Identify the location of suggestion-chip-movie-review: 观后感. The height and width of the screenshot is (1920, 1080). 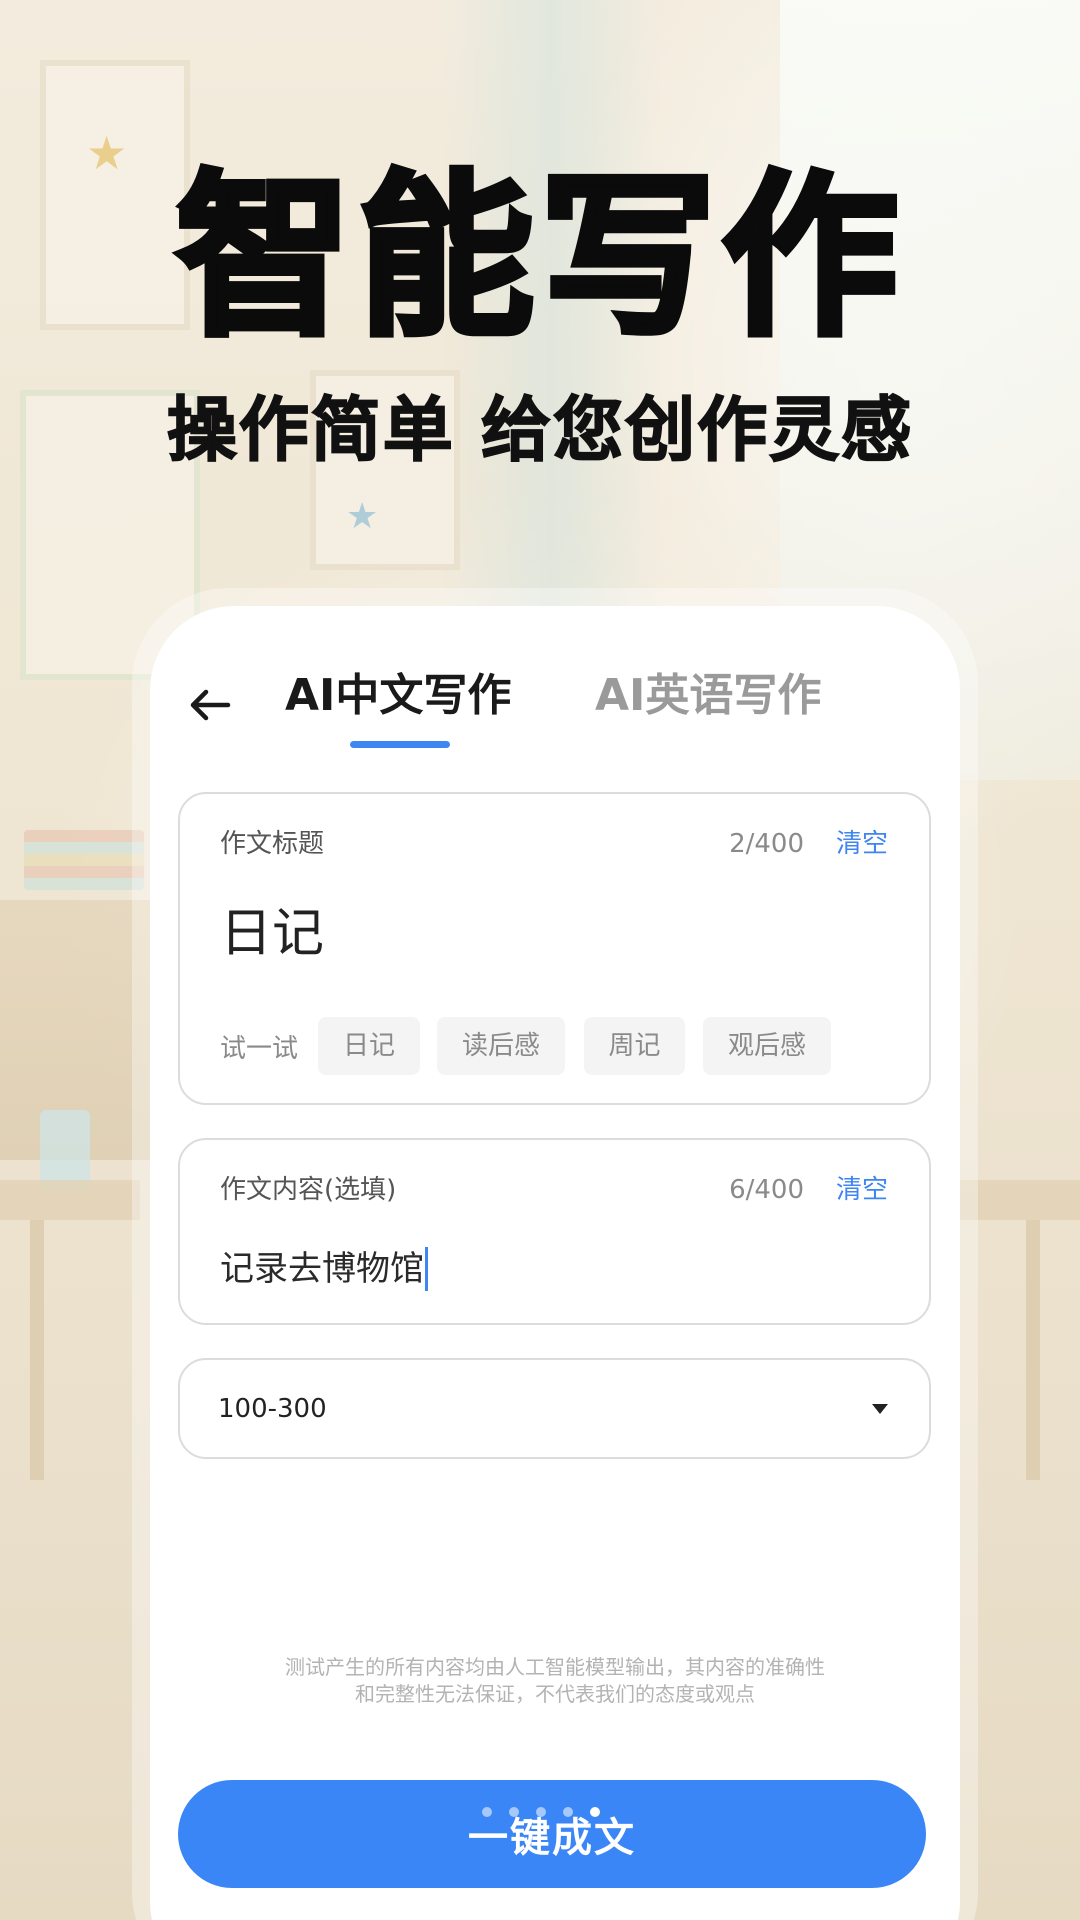
(767, 1046).